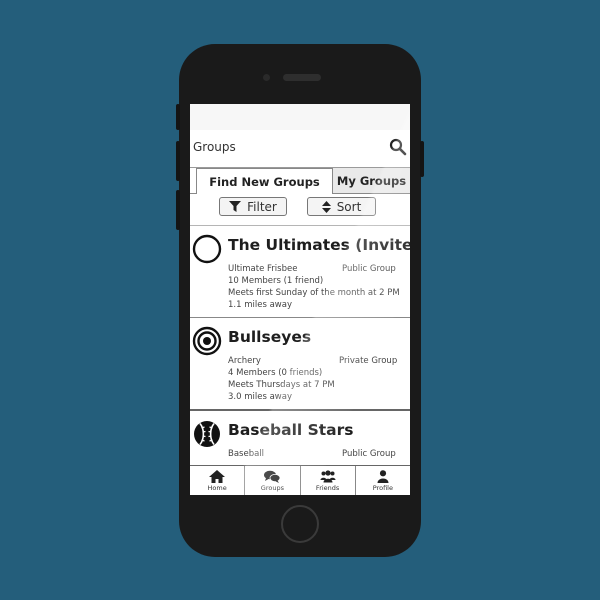 This screenshot has height=600, width=600. Describe the element at coordinates (275, 373) in the screenshot. I see `group-members: 4 Members (0 friends)` at that location.